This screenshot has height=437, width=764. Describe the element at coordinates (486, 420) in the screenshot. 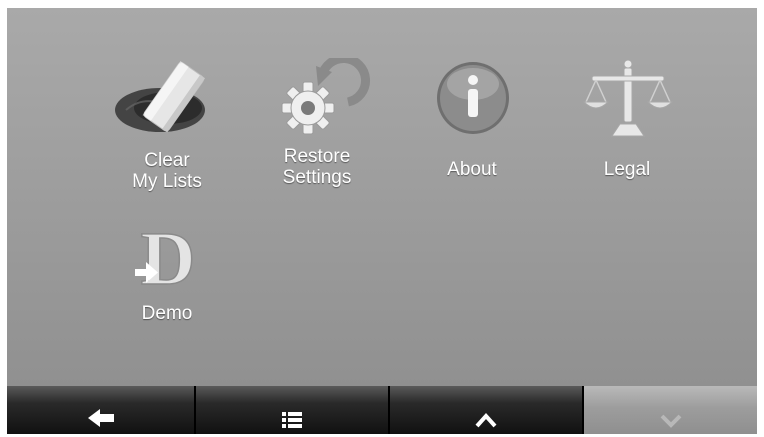

I see `chevron-up-icon` at that location.